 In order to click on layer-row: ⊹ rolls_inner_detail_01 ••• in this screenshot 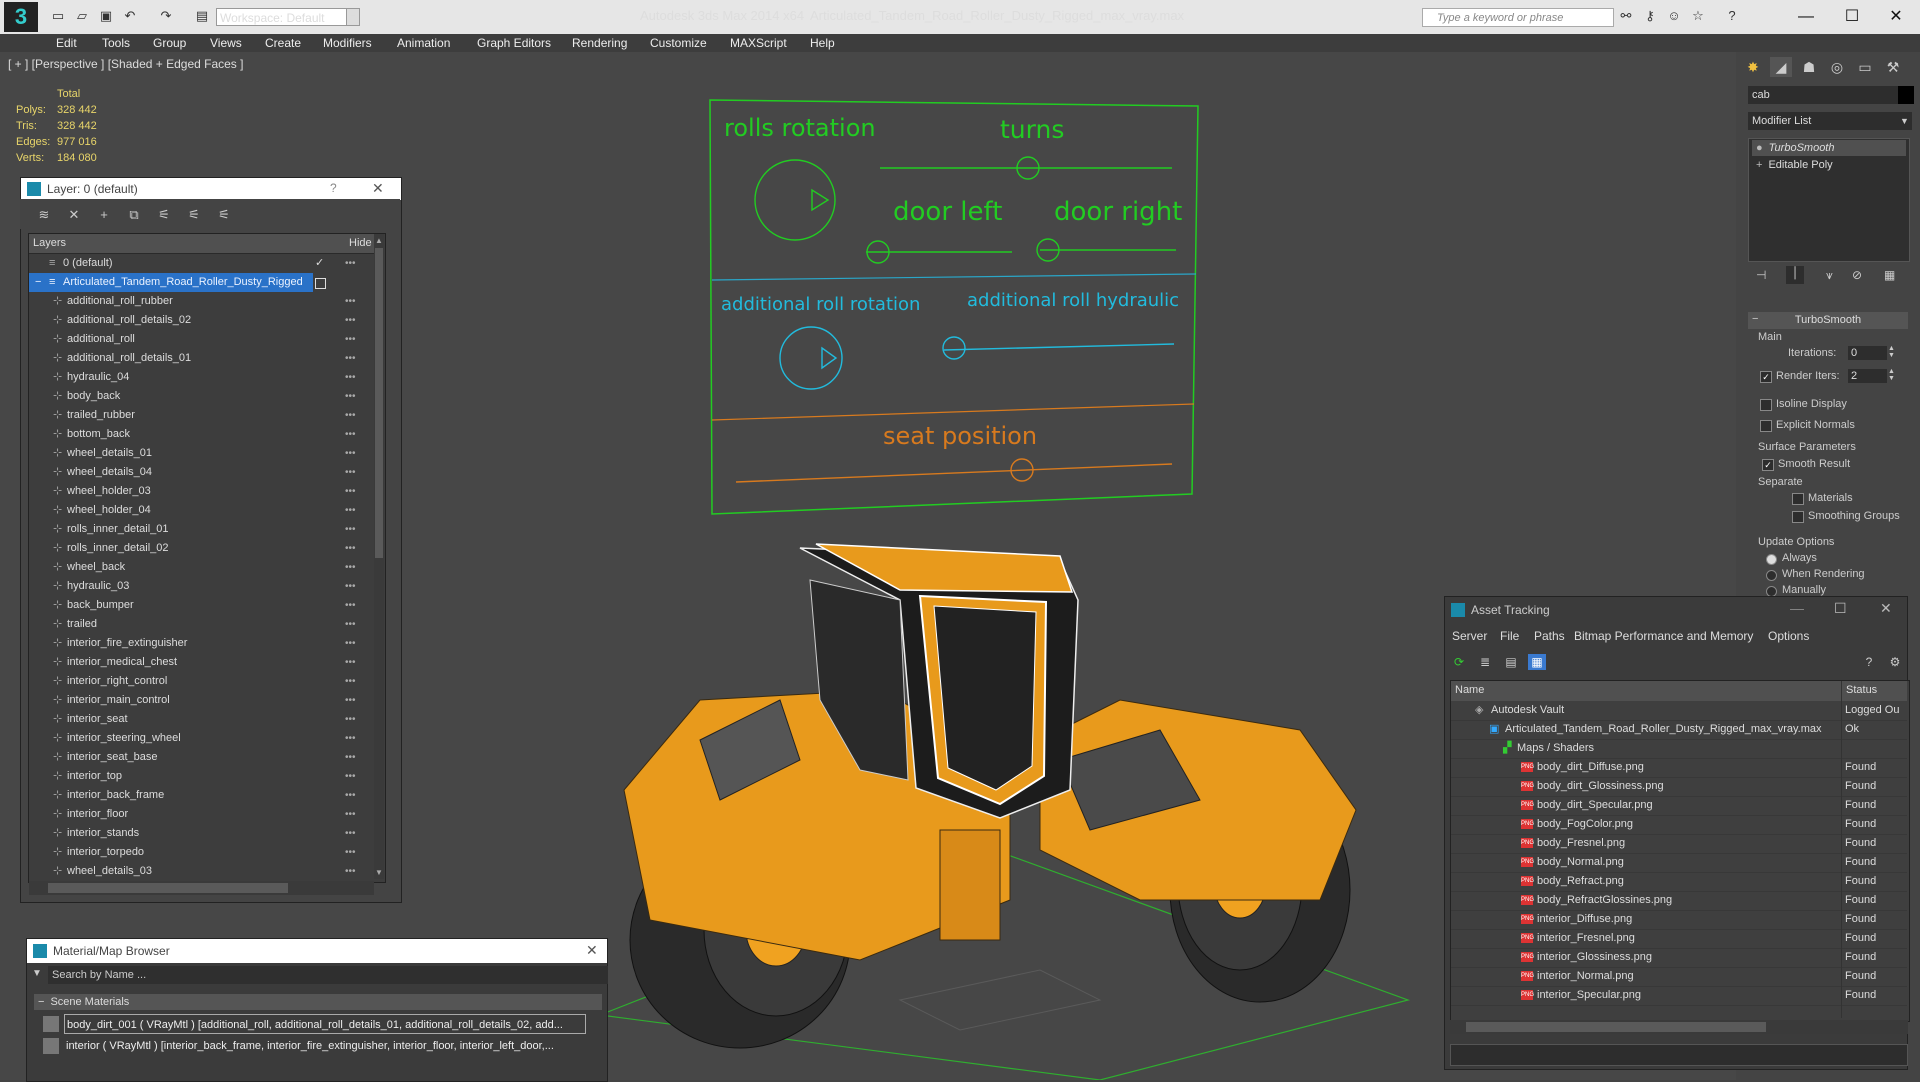, I will do `click(200, 529)`.